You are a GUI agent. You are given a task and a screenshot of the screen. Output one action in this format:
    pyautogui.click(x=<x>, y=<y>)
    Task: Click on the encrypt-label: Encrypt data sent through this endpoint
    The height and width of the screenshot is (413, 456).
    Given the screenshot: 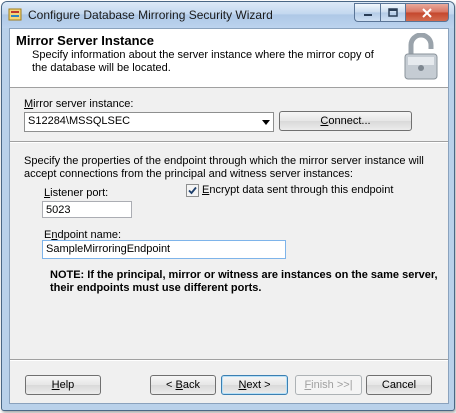 What is the action you would take?
    pyautogui.click(x=297, y=190)
    